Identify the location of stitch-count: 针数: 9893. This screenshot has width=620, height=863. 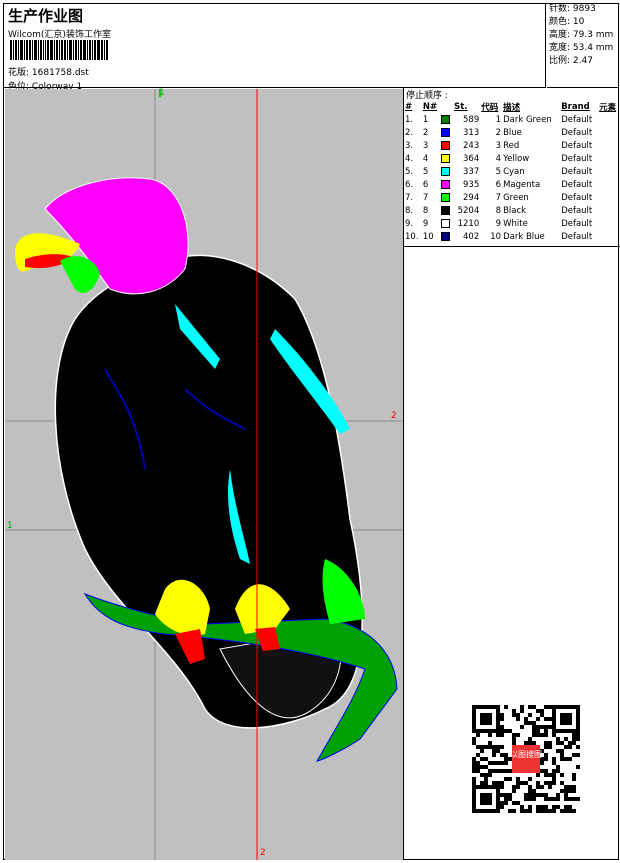
(572, 9).